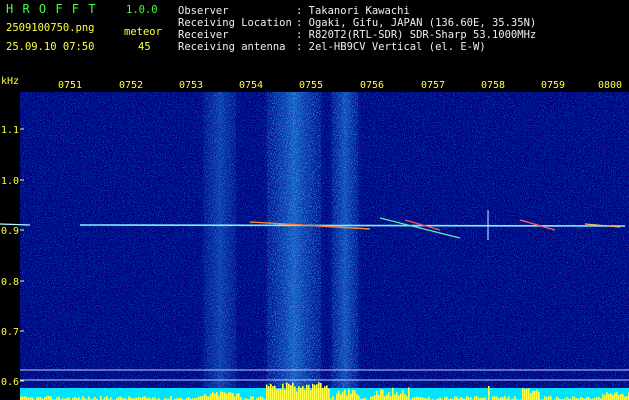 The height and width of the screenshot is (400, 629). Describe the element at coordinates (50, 28) in the screenshot. I see `filename-label: 2509100750.png` at that location.